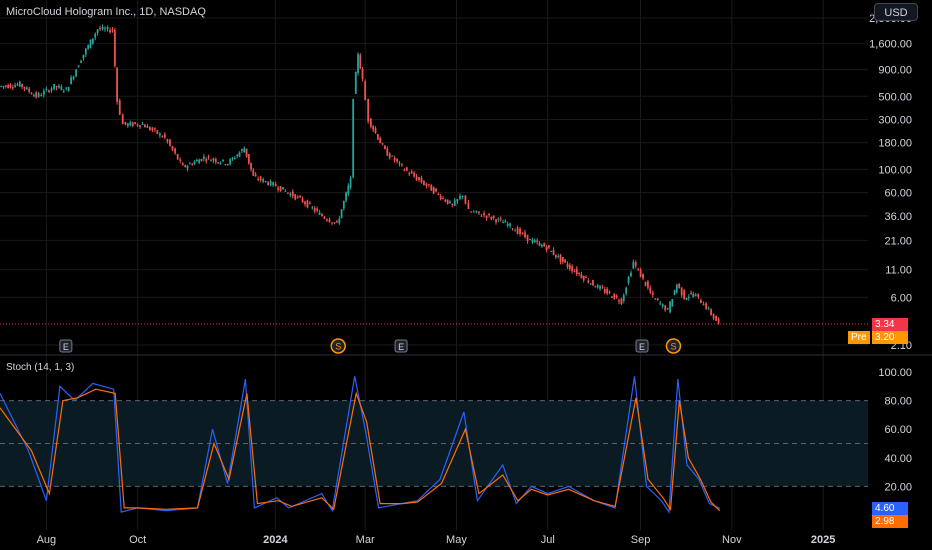  Describe the element at coordinates (823, 540) in the screenshot. I see `x-tick-label: 2025` at that location.